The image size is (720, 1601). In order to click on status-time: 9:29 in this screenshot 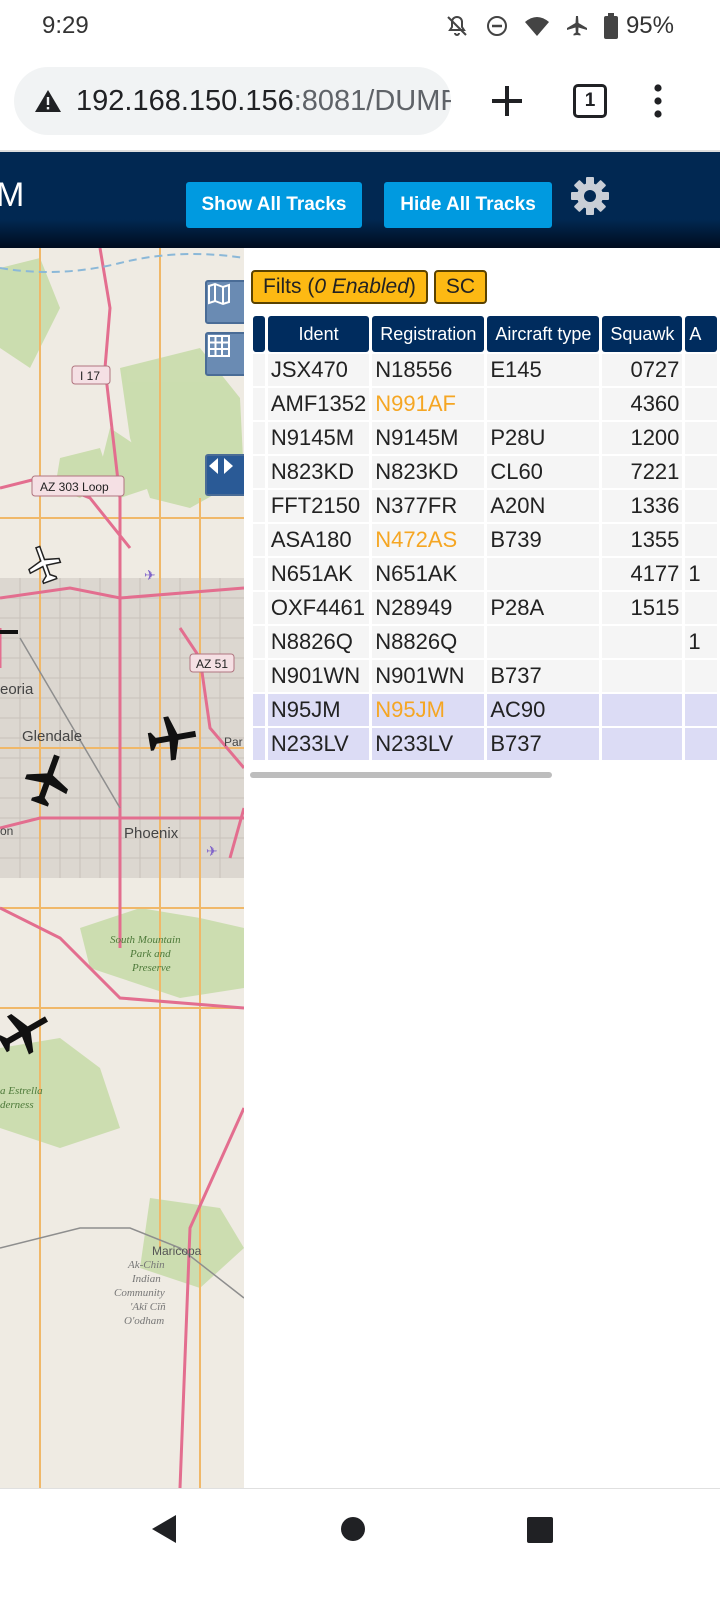, I will do `click(65, 25)`.